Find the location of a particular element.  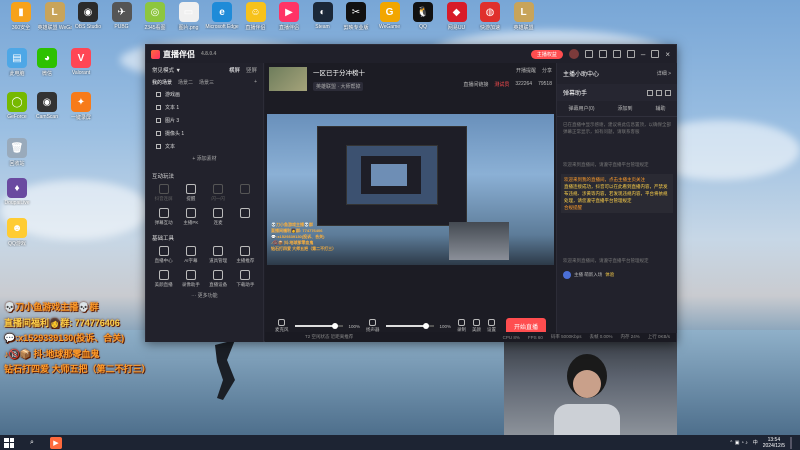

desktop-icon: ☺ 直播伴侣 is located at coordinates (256, 16).